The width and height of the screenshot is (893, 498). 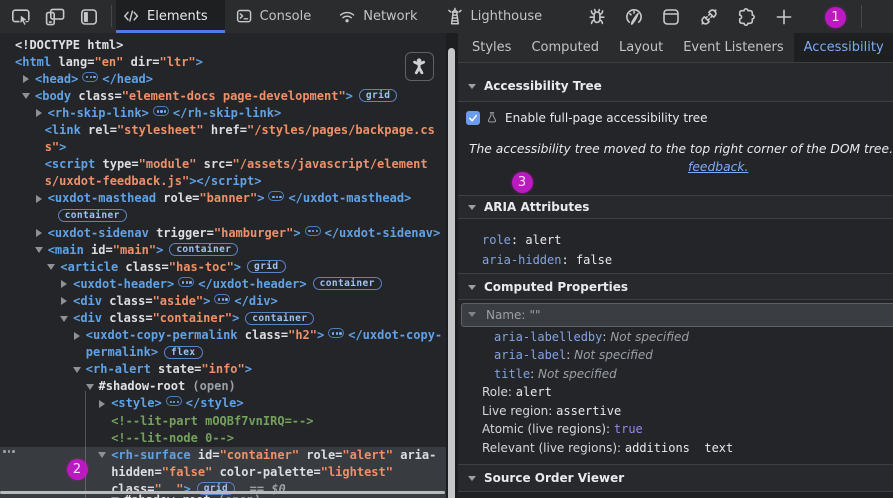 I want to click on panel-divider, so click(x=452, y=265).